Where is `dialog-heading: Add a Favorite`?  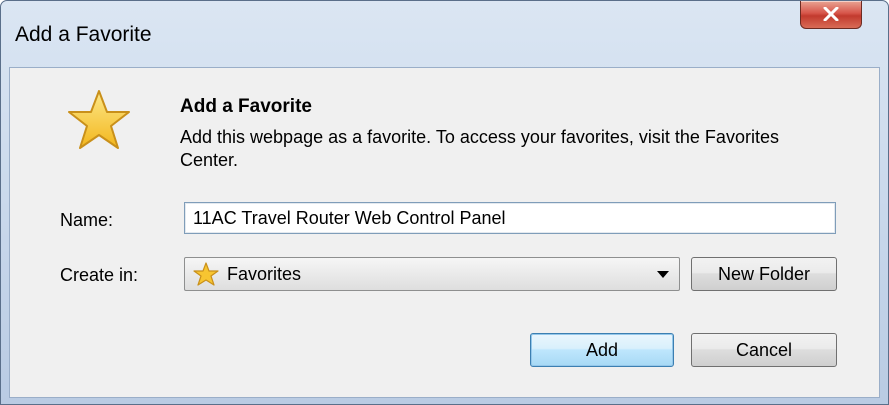 dialog-heading: Add a Favorite is located at coordinates (246, 106).